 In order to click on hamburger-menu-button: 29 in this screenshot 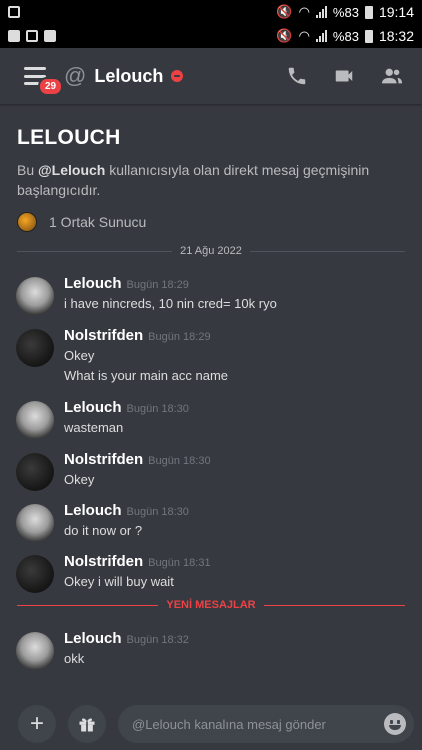, I will do `click(44, 80)`.